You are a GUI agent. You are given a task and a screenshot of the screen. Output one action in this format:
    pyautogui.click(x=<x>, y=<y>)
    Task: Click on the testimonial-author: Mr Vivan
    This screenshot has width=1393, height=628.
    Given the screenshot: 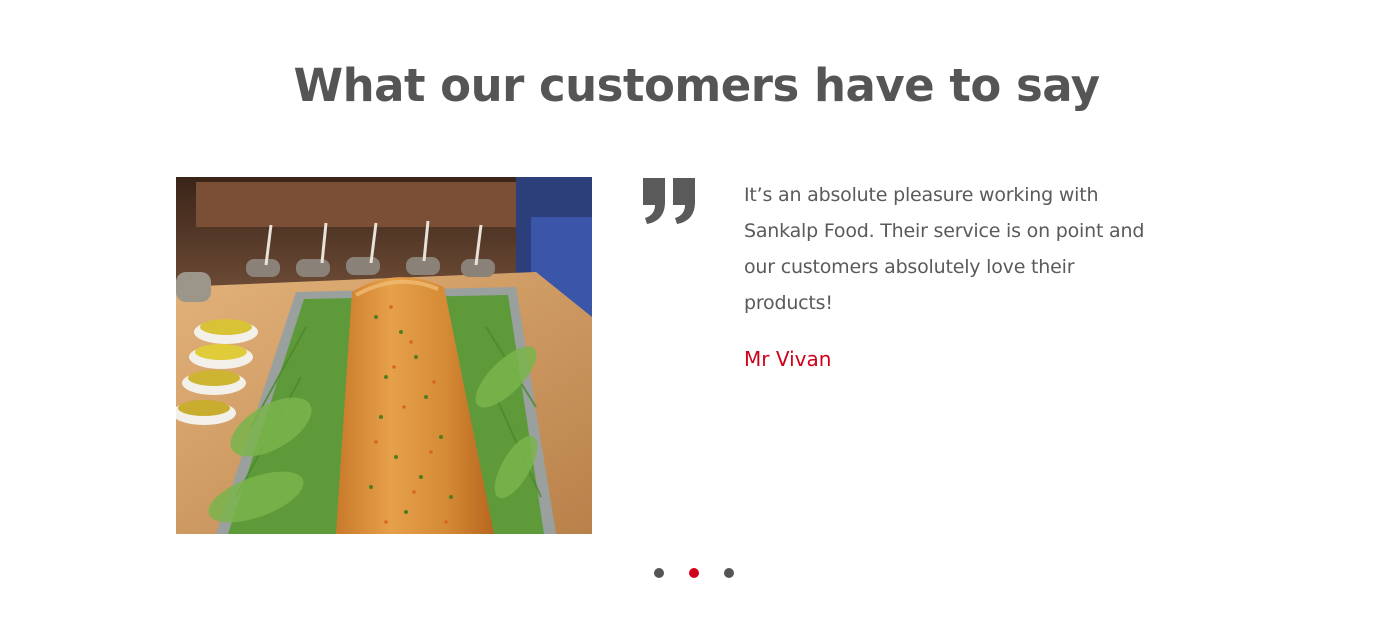 What is the action you would take?
    pyautogui.click(x=788, y=359)
    